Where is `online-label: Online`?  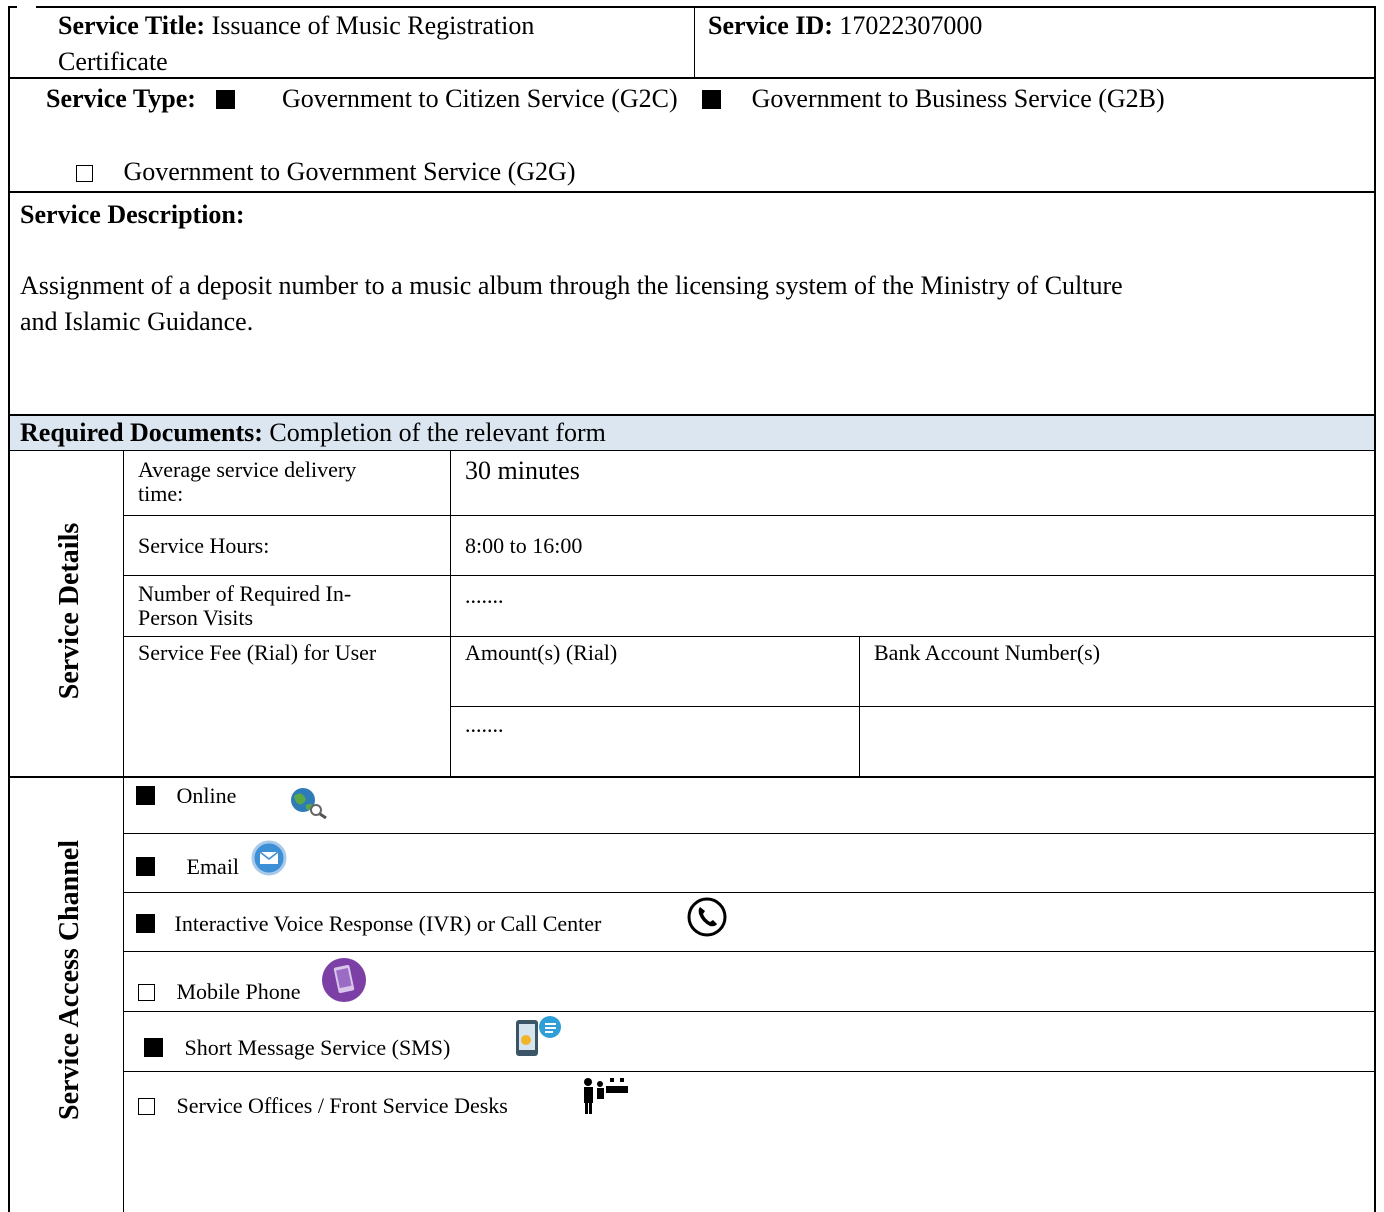 online-label: Online is located at coordinates (206, 795).